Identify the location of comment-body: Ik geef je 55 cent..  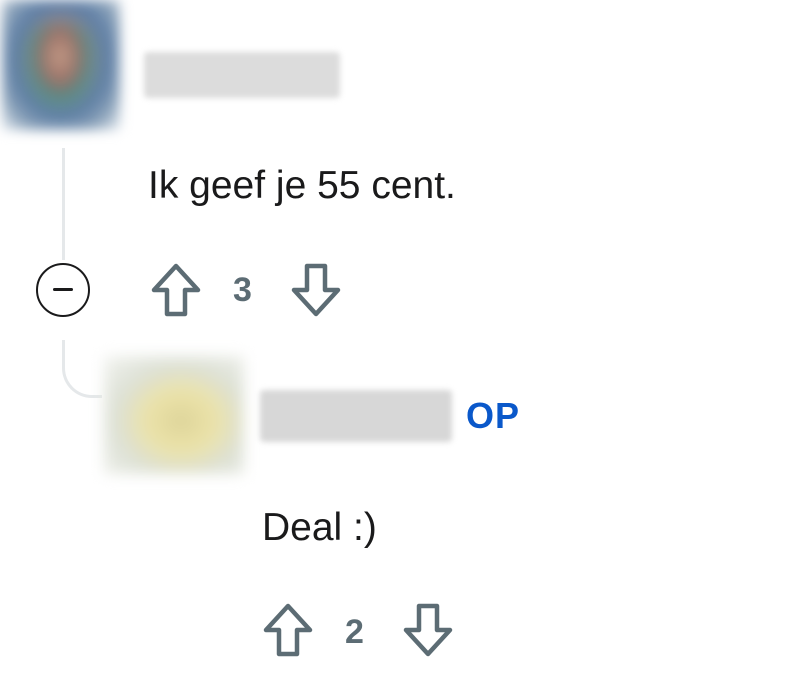
(302, 185).